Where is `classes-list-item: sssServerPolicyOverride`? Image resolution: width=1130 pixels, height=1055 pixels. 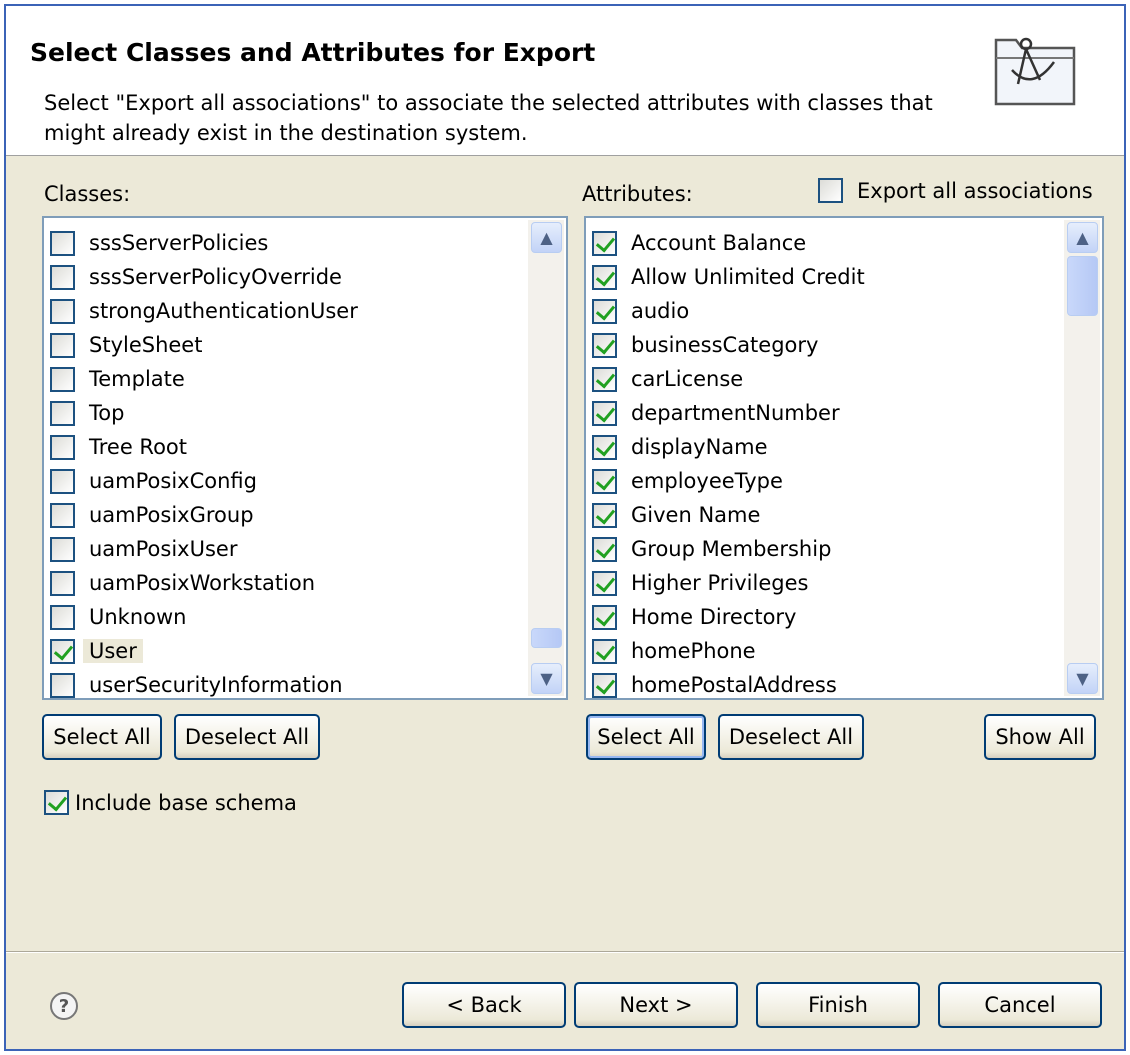
classes-list-item: sssServerPolicyOverride is located at coordinates (204, 277).